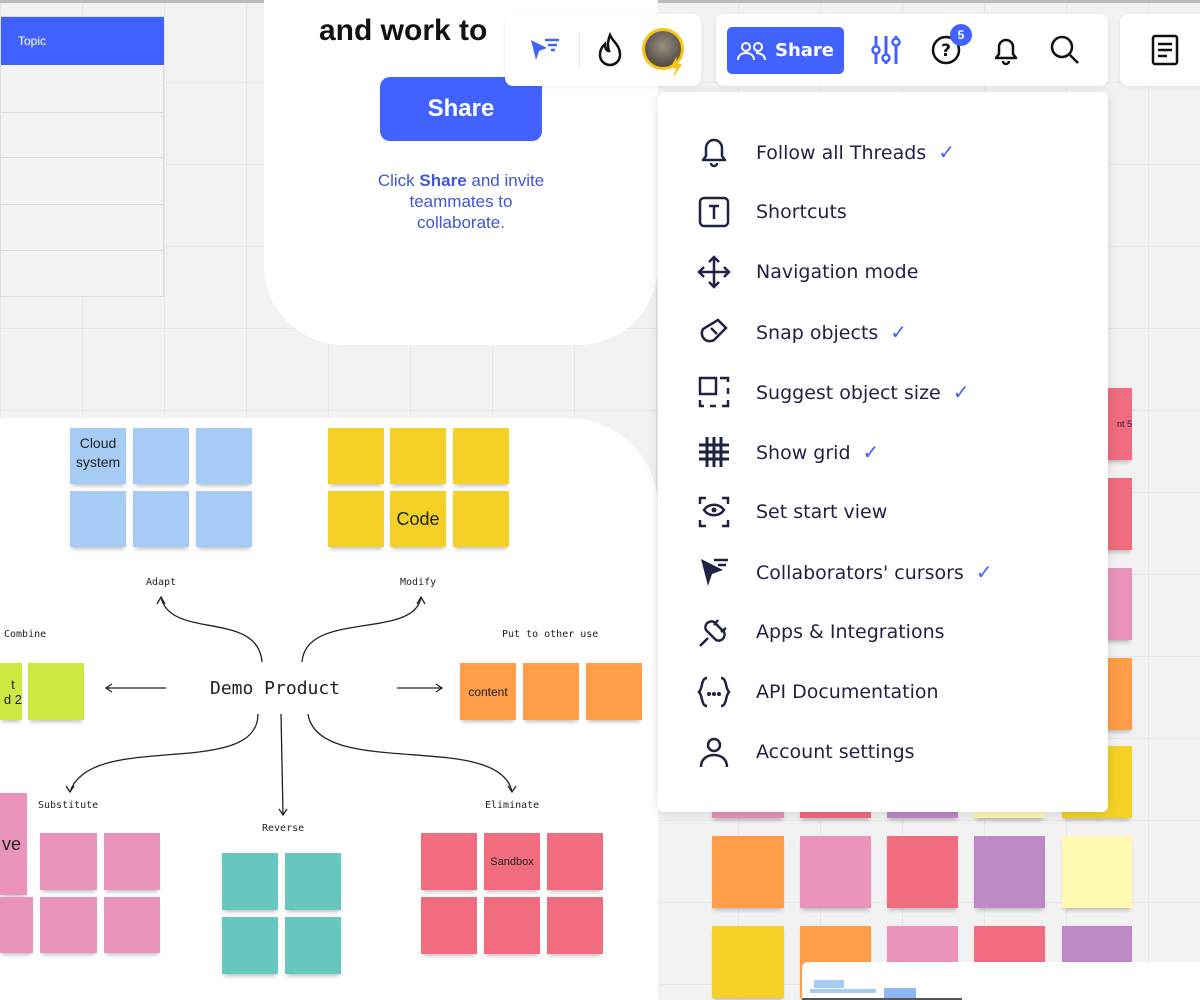  What do you see at coordinates (361, 629) in the screenshot?
I see `connector-modify` at bounding box center [361, 629].